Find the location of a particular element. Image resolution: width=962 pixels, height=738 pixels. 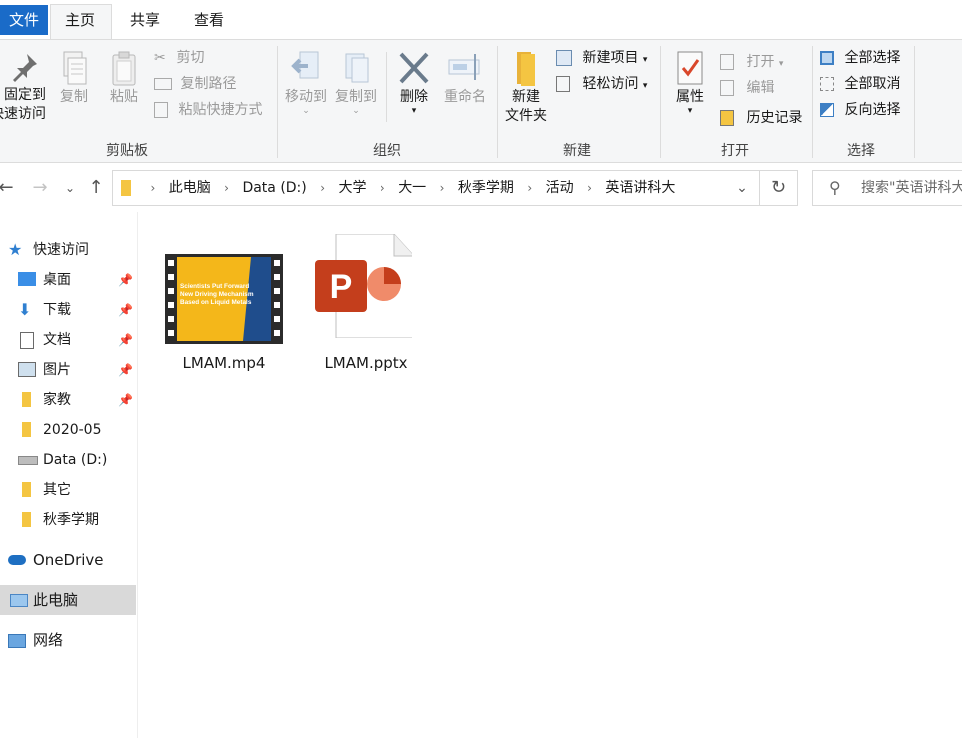

back-arrow-icon: ← is located at coordinates (9, 188).